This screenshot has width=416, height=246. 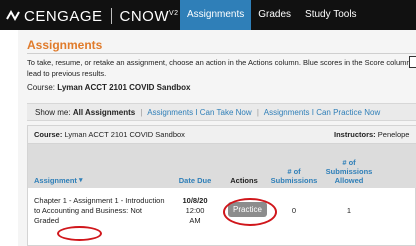 I want to click on filter-can-take-now-link: Assignments I Can Take Now, so click(x=199, y=112).